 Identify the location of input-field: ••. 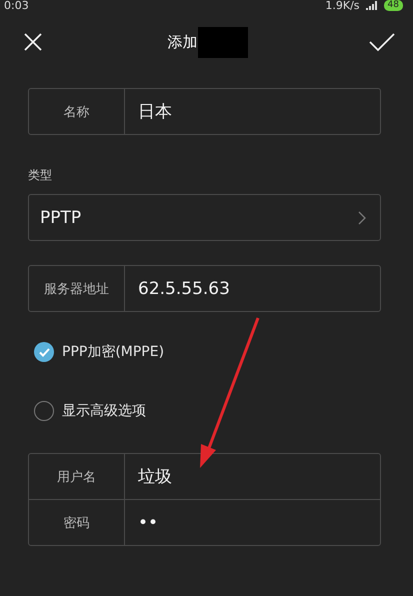
(141, 522).